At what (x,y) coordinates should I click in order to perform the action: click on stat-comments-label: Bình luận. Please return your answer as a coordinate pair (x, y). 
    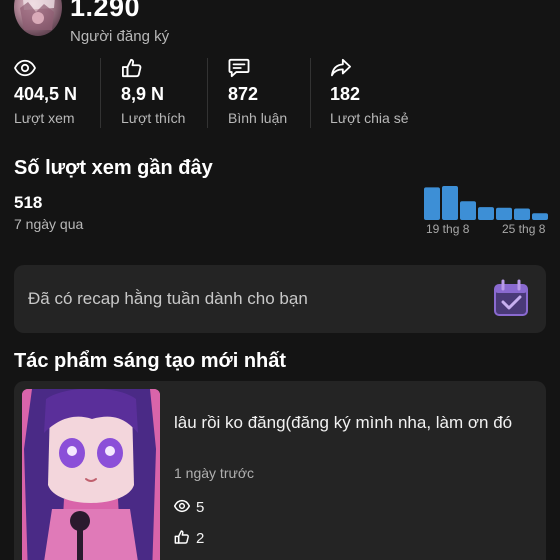
    Looking at the image, I should click on (258, 118).